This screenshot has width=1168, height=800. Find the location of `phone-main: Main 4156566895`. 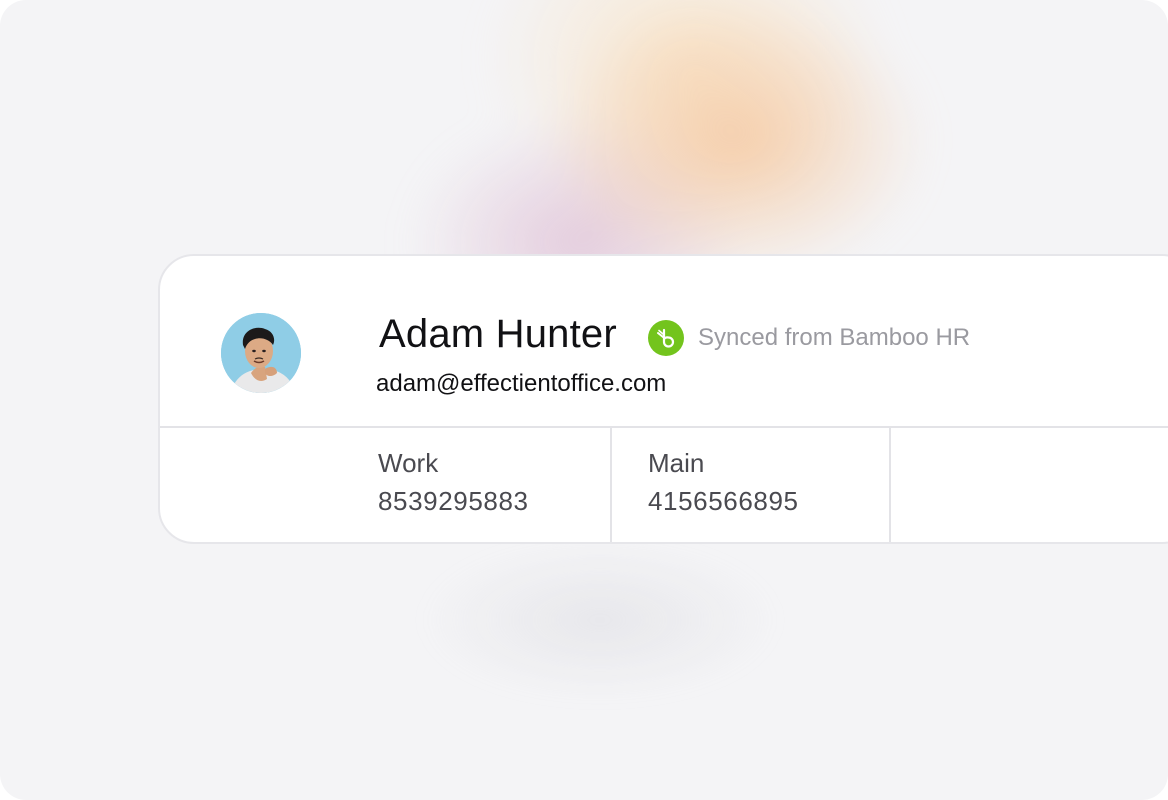

phone-main: Main 4156566895 is located at coordinates (751, 484).